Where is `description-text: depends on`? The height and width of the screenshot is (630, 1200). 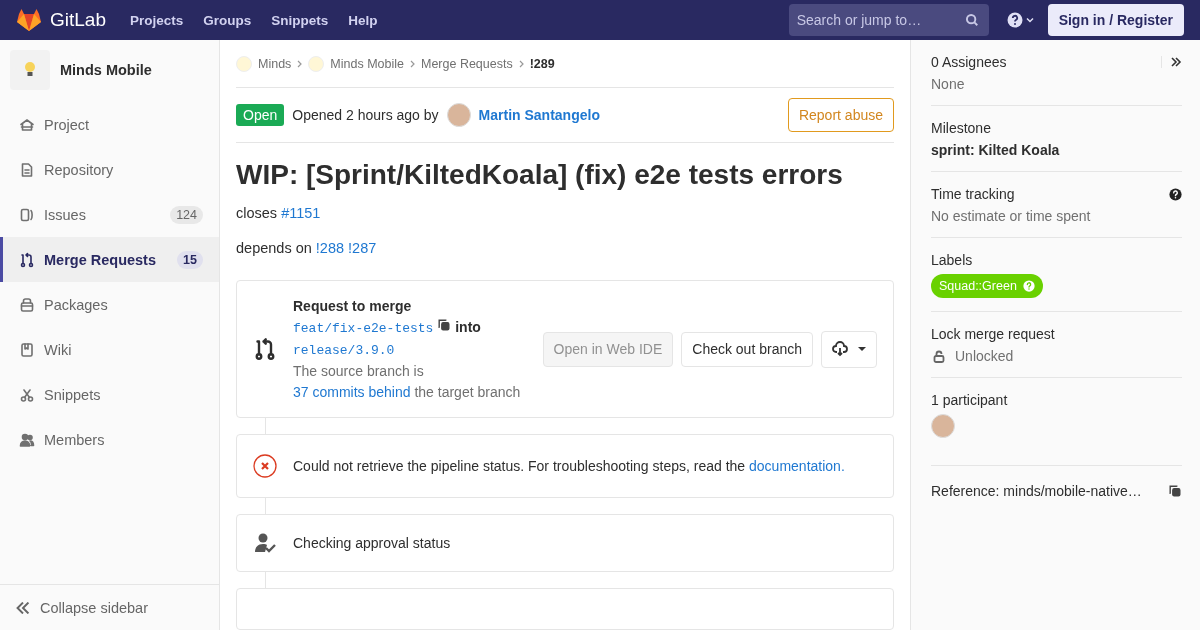
description-text: depends on is located at coordinates (274, 248).